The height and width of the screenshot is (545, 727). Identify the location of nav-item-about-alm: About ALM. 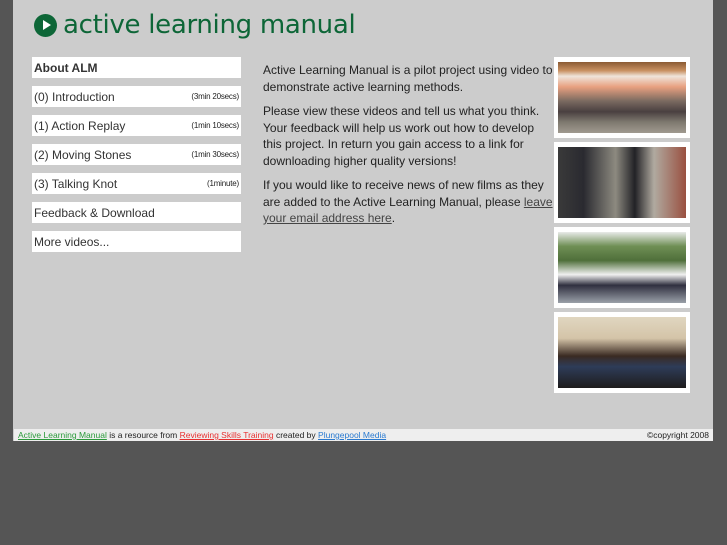
(136, 67).